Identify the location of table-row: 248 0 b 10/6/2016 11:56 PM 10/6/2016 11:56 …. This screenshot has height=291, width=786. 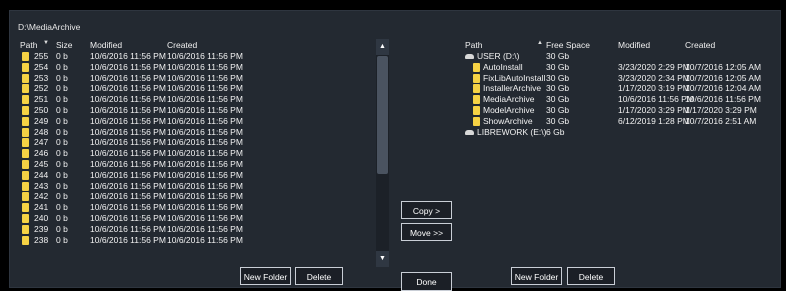
(197, 132).